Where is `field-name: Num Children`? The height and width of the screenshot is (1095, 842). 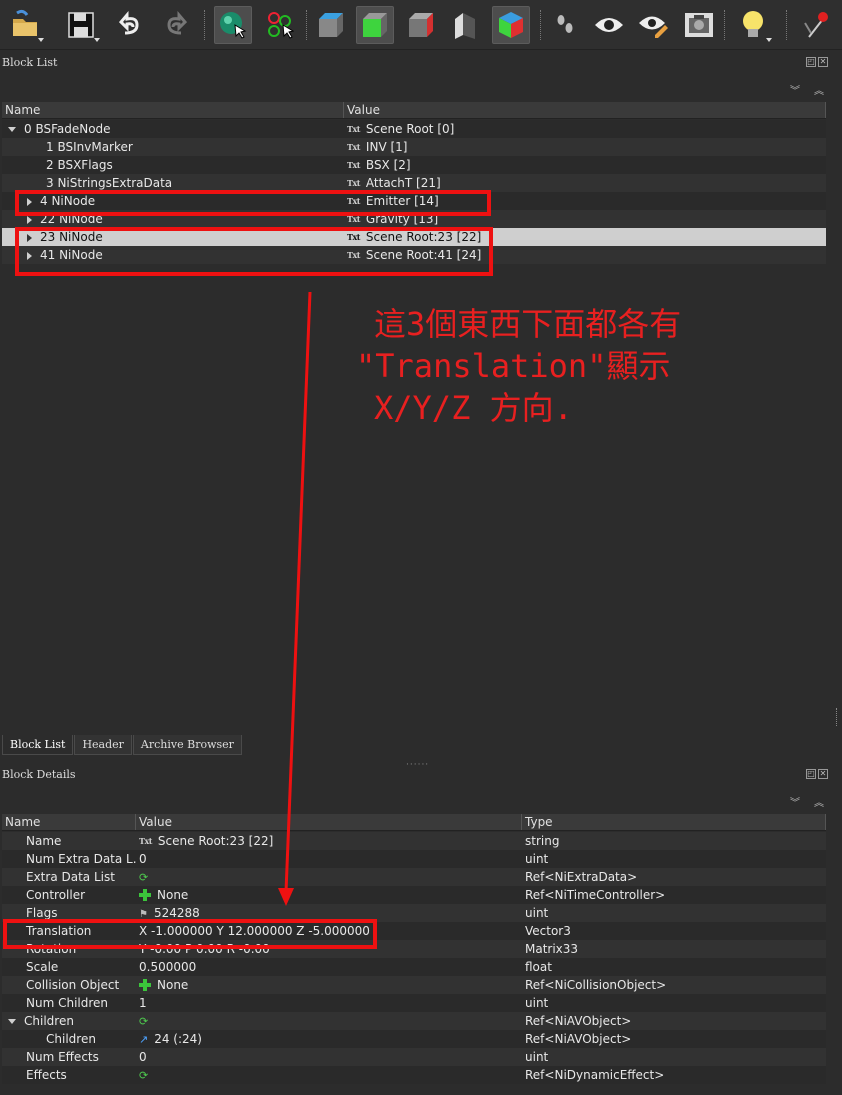 field-name: Num Children is located at coordinates (67, 1003).